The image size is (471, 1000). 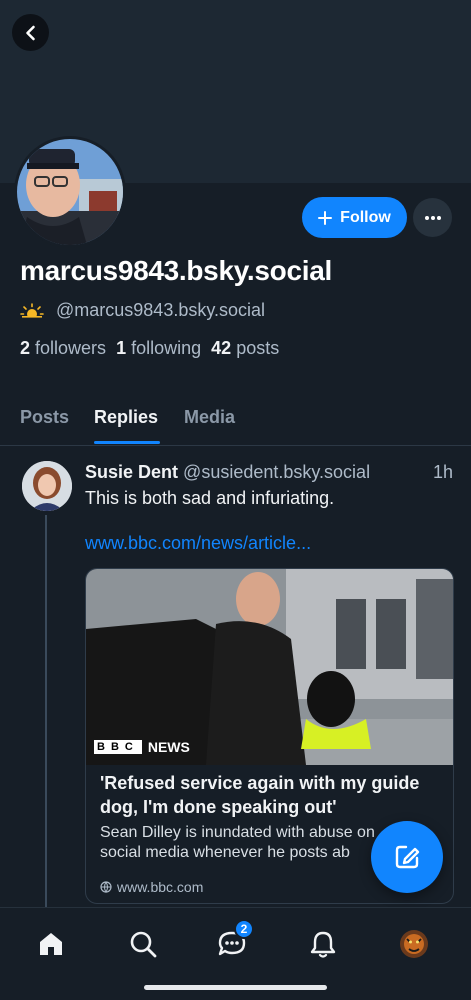 I want to click on posts-stat: 42 posts, so click(x=245, y=348).